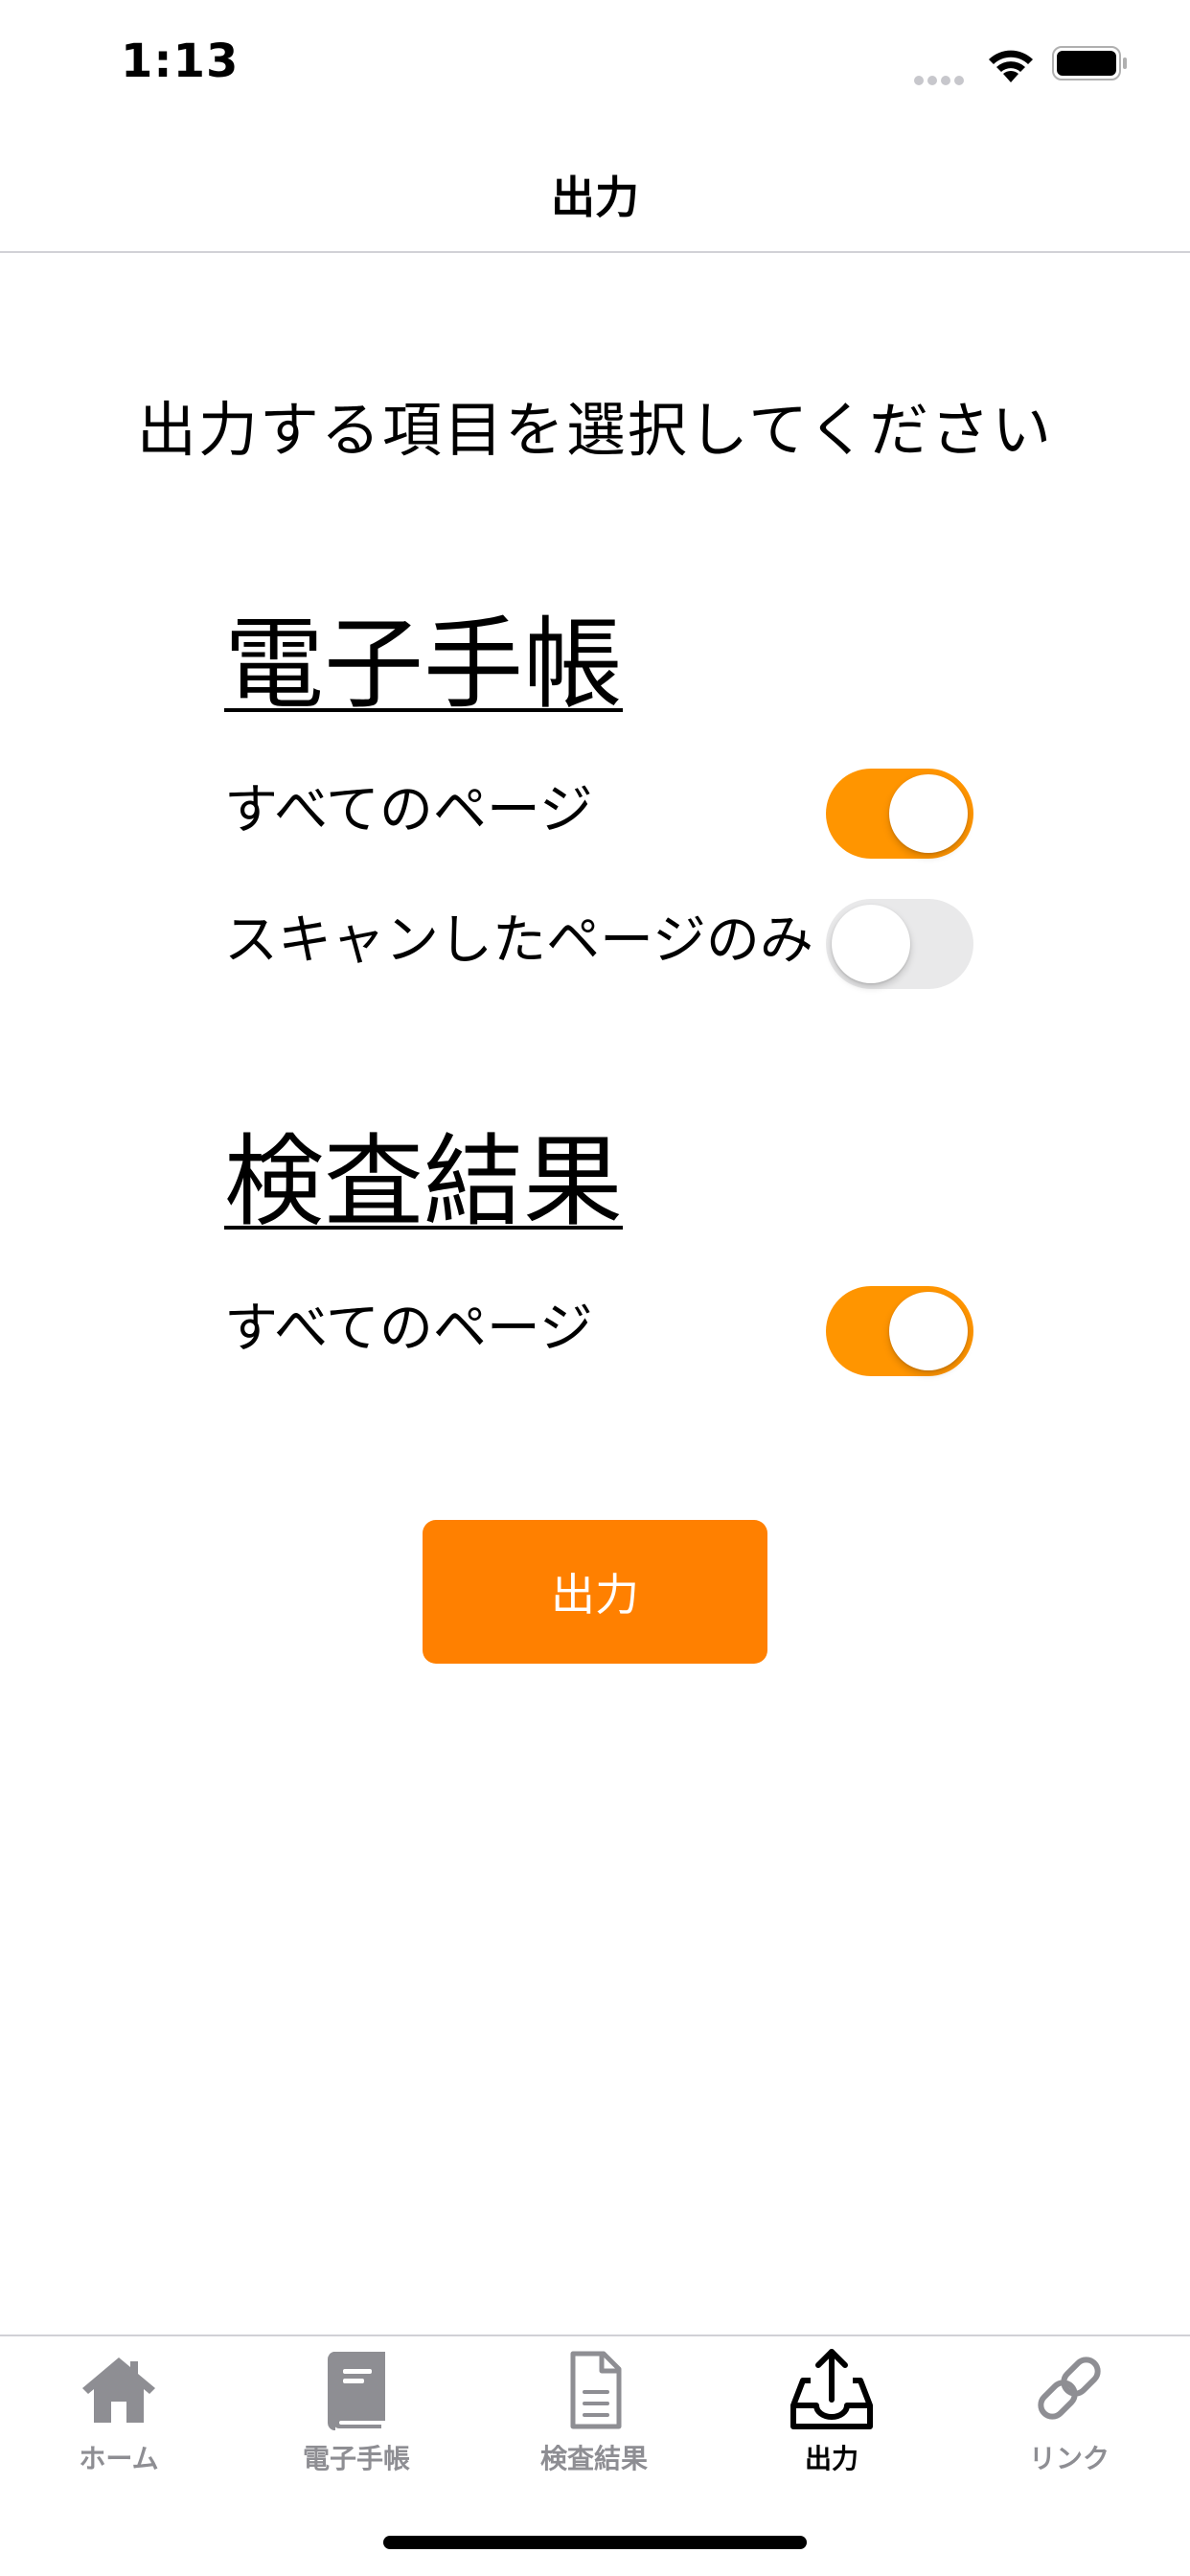 The height and width of the screenshot is (2576, 1190). I want to click on home-indicator, so click(595, 2542).